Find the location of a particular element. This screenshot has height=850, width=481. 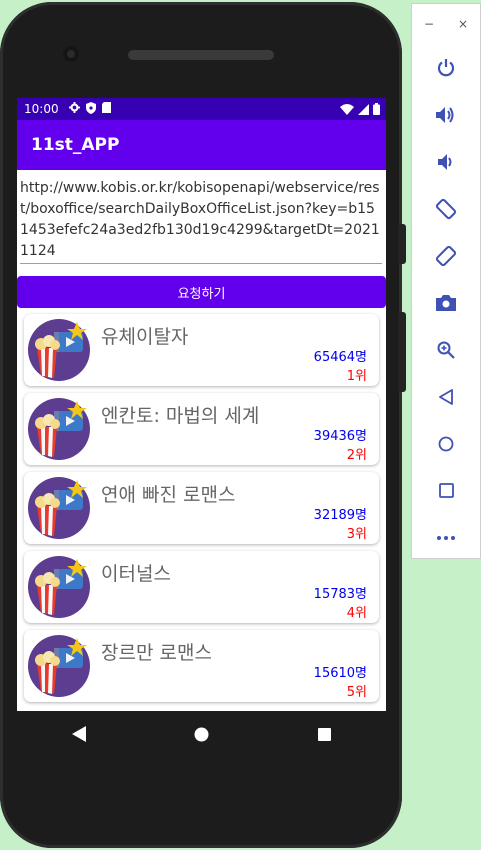

movie-rank: 2위 is located at coordinates (356, 455).